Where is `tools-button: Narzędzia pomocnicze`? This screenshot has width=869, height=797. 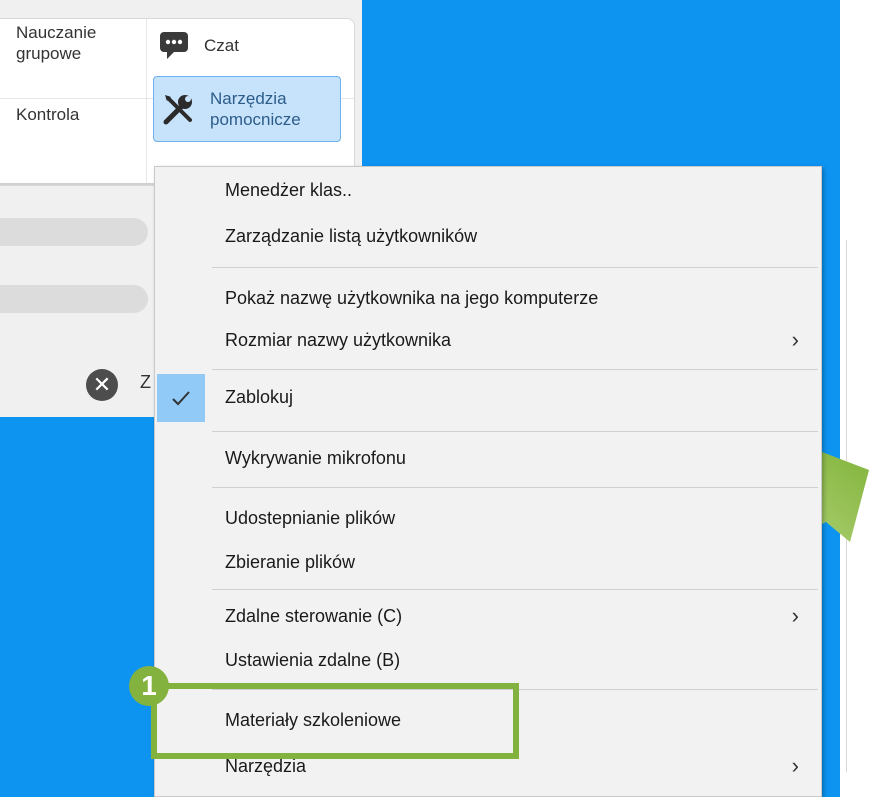
tools-button: Narzędzia pomocnicze is located at coordinates (247, 109).